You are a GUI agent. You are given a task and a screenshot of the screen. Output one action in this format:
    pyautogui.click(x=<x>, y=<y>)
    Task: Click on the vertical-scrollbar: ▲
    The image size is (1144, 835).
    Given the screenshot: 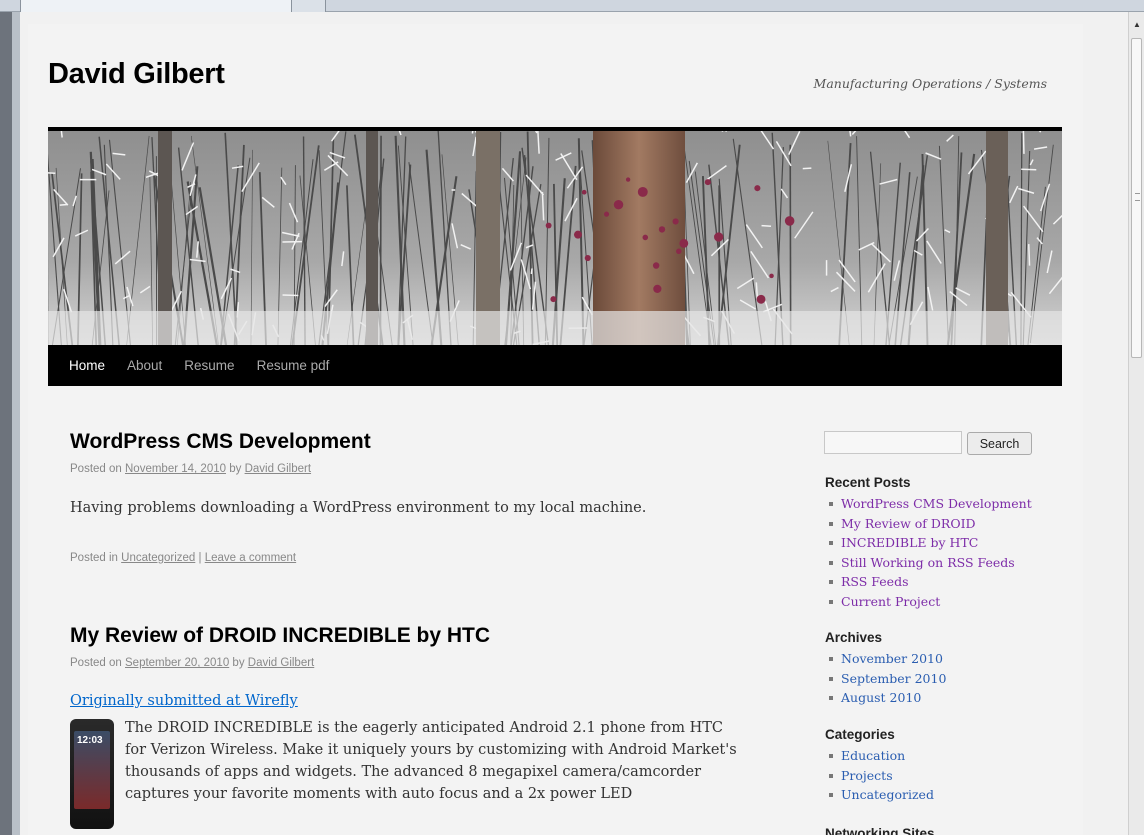 What is the action you would take?
    pyautogui.click(x=1136, y=423)
    